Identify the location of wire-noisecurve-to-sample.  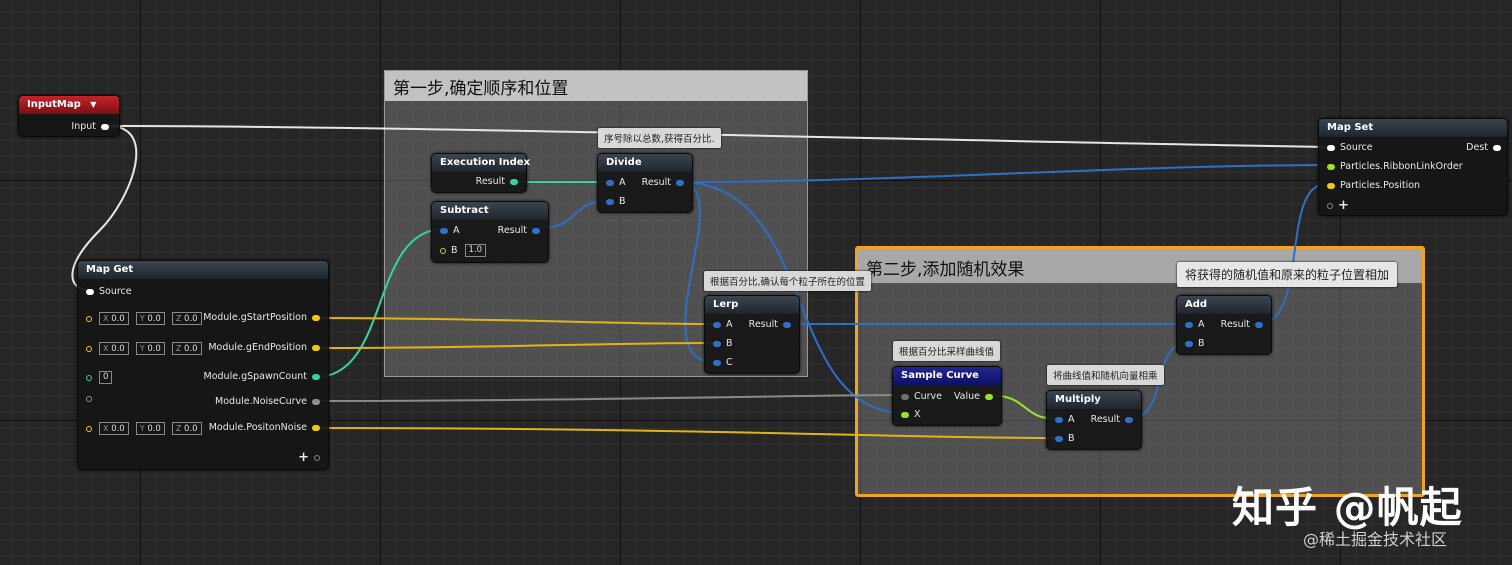
(610, 398).